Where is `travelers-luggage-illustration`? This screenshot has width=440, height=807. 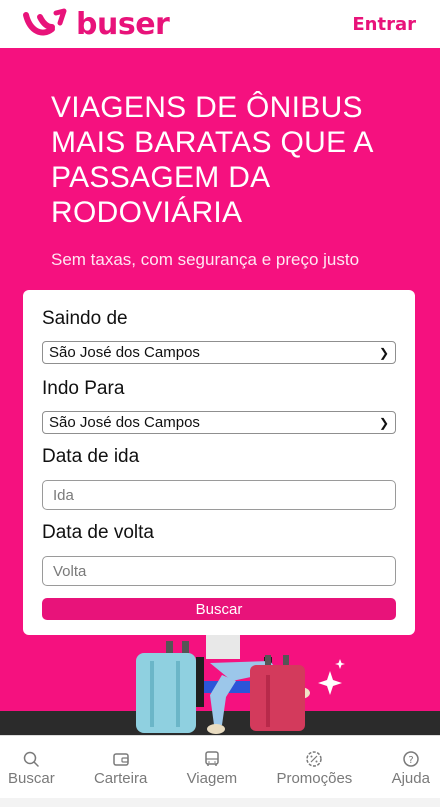 travelers-luggage-illustration is located at coordinates (220, 685).